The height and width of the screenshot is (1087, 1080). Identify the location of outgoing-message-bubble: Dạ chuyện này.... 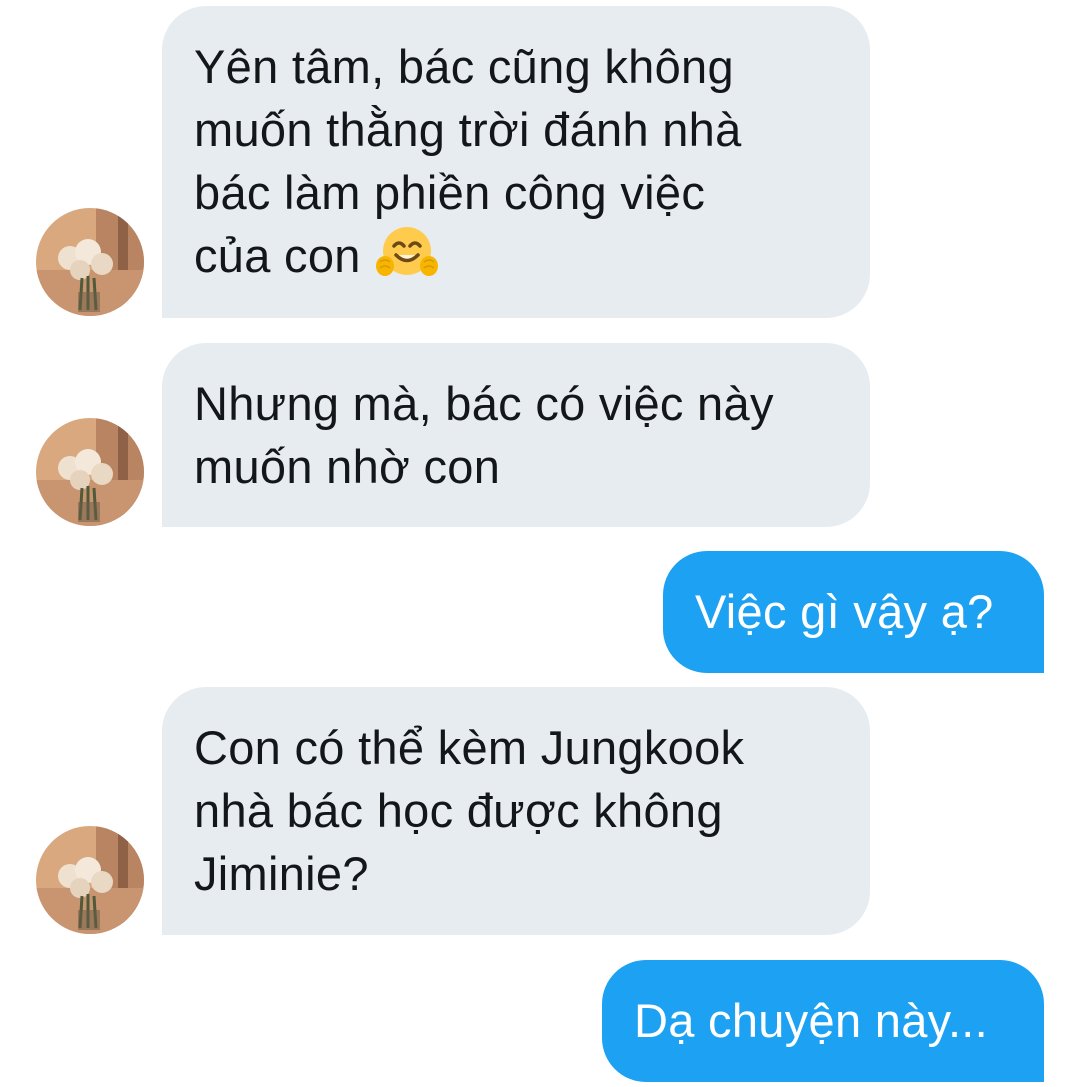
(823, 1021).